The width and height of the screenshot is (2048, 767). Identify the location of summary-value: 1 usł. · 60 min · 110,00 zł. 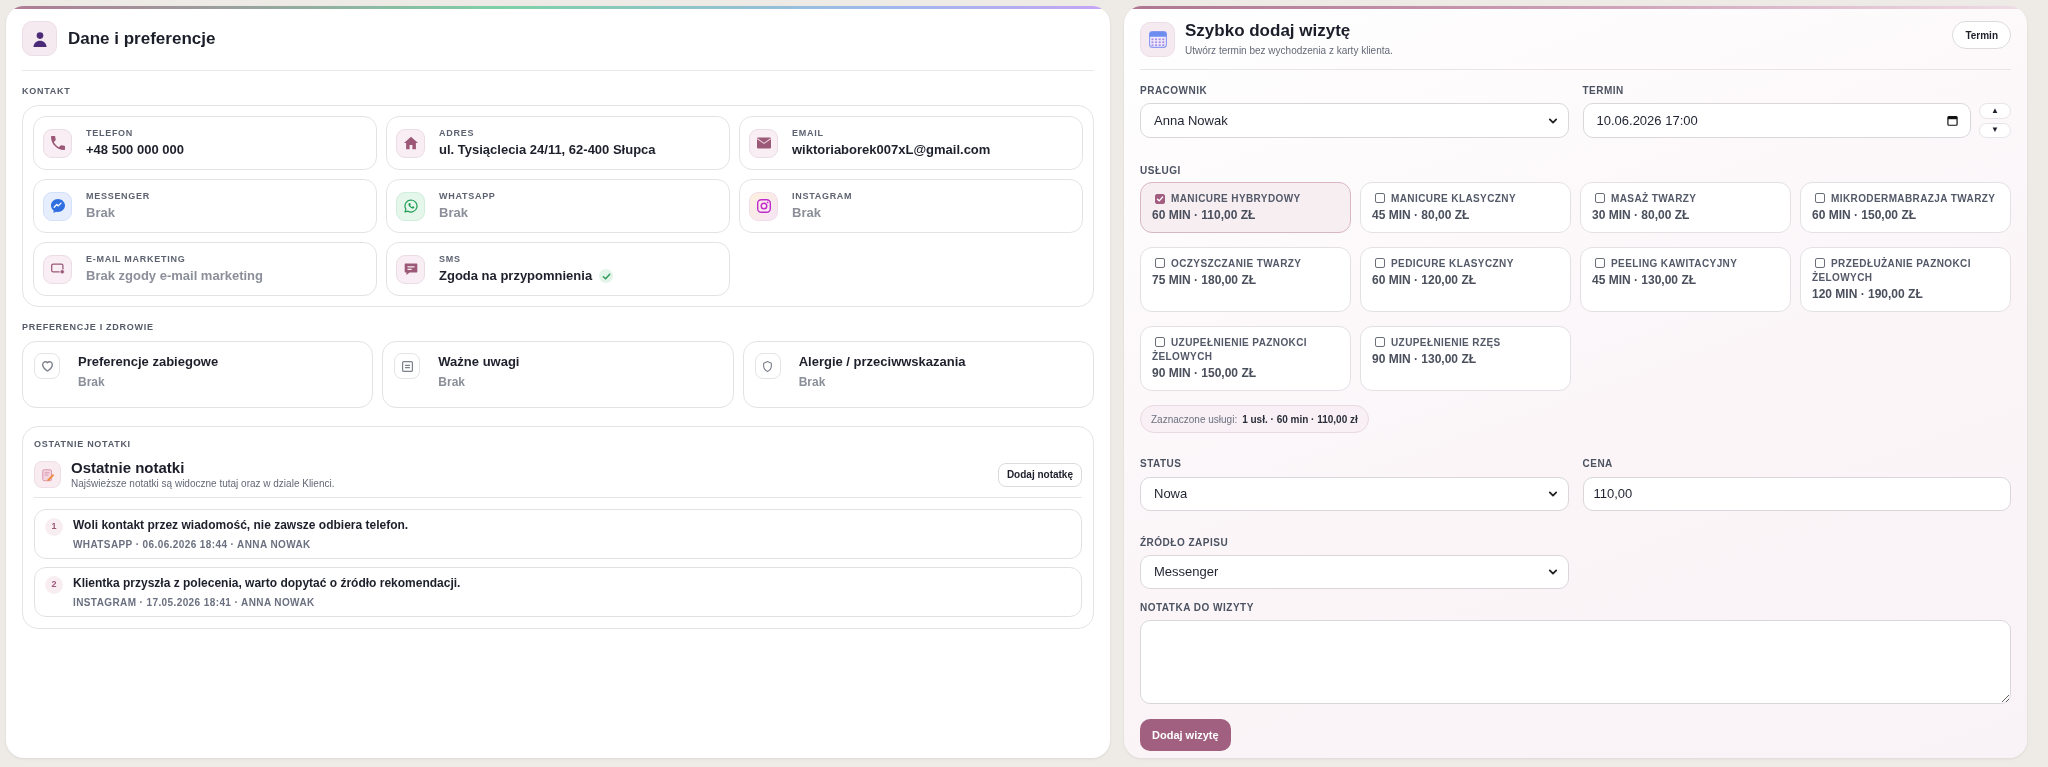
(1300, 419).